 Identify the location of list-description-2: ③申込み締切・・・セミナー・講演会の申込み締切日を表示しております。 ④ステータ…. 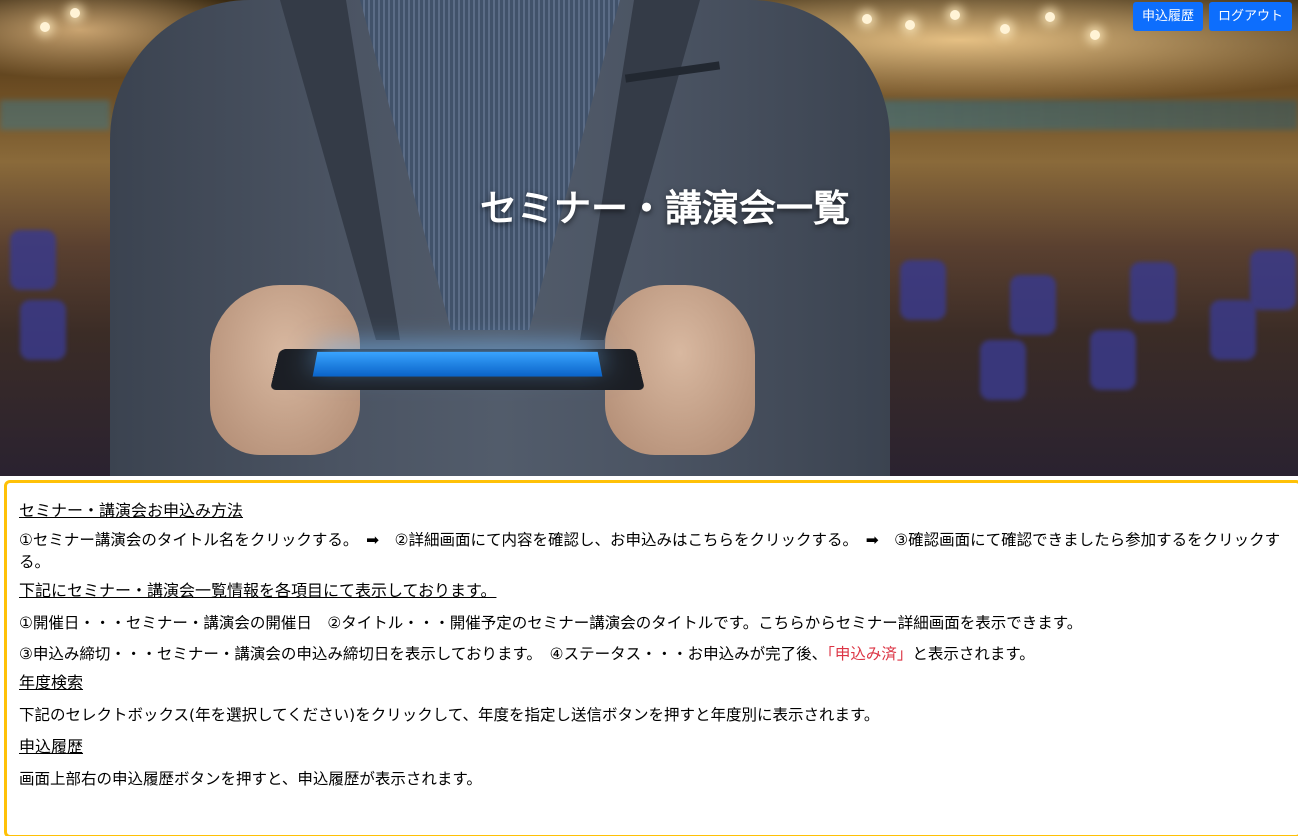
(657, 654).